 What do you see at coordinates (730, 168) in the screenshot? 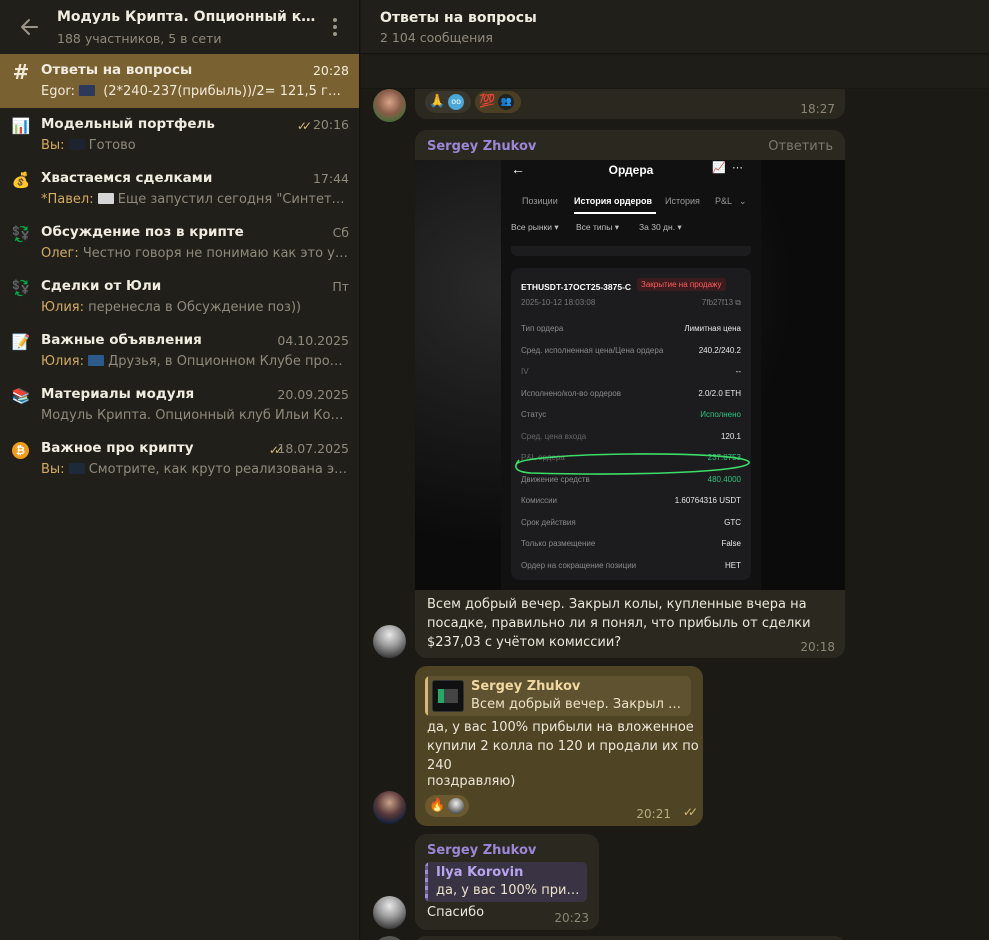
I see `chart-more-icon: 📈⋯` at bounding box center [730, 168].